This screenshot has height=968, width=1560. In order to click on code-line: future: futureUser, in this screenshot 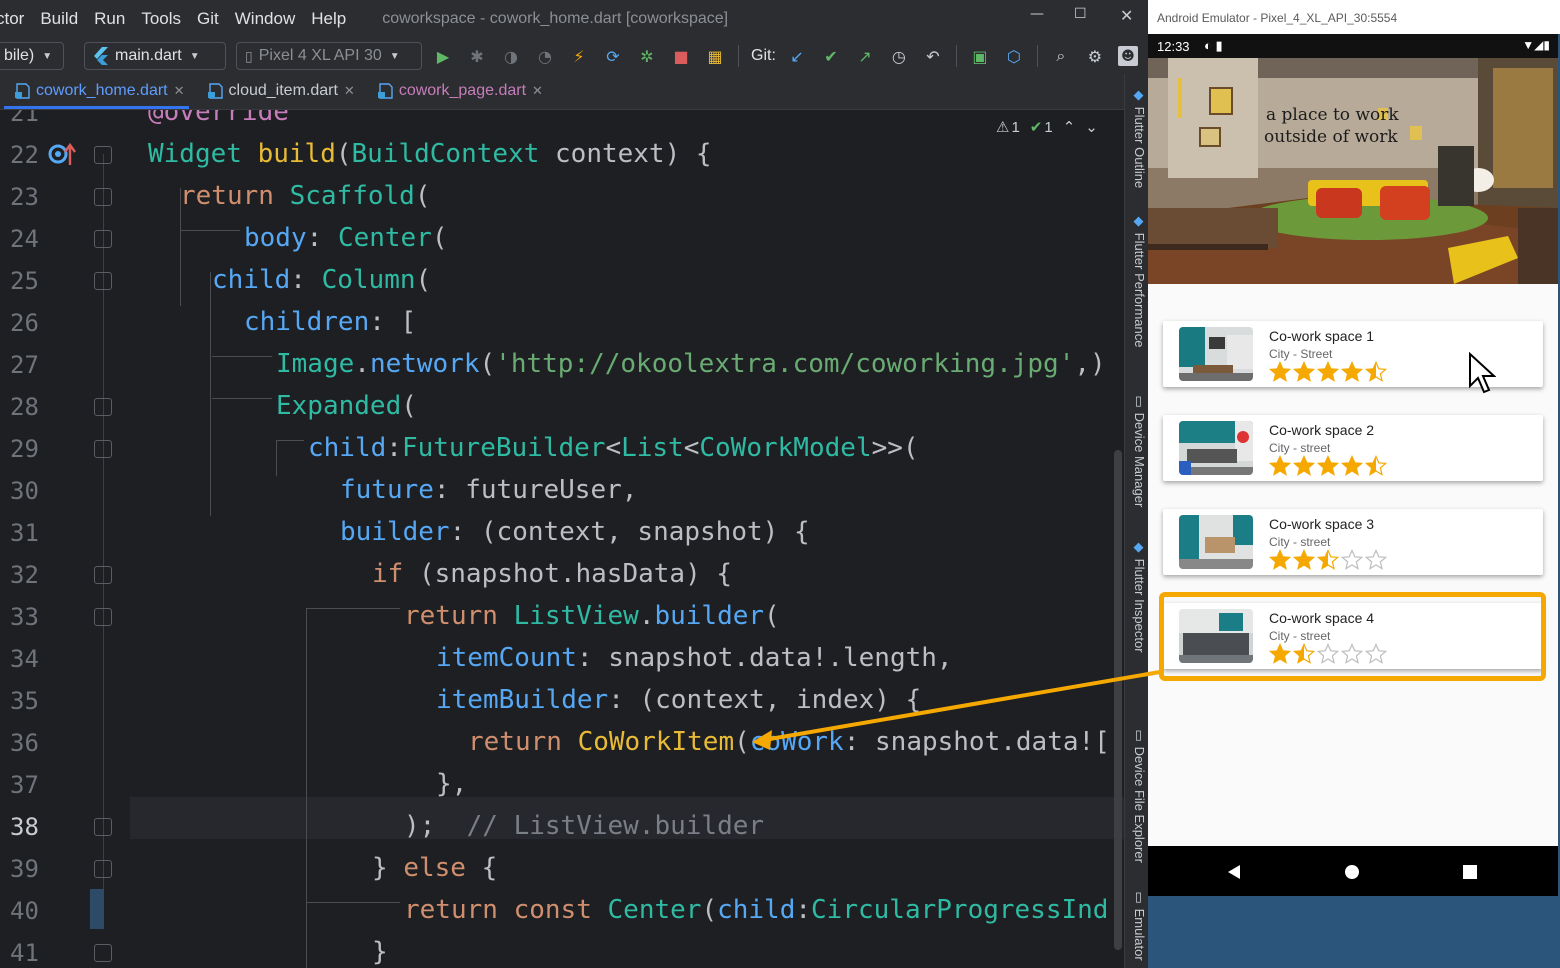, I will do `click(488, 490)`.